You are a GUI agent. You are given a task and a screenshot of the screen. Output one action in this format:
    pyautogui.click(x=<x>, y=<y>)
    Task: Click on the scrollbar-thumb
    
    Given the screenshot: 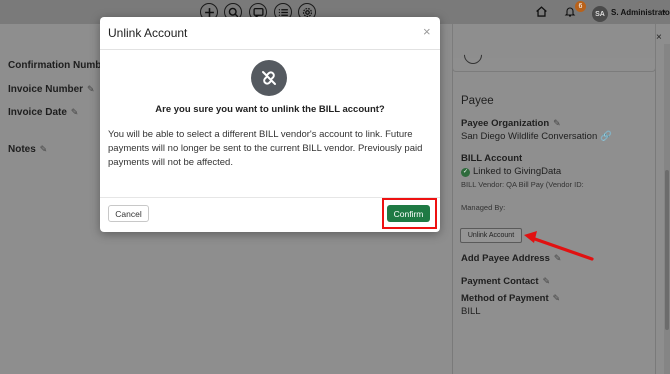 What is the action you would take?
    pyautogui.click(x=667, y=250)
    